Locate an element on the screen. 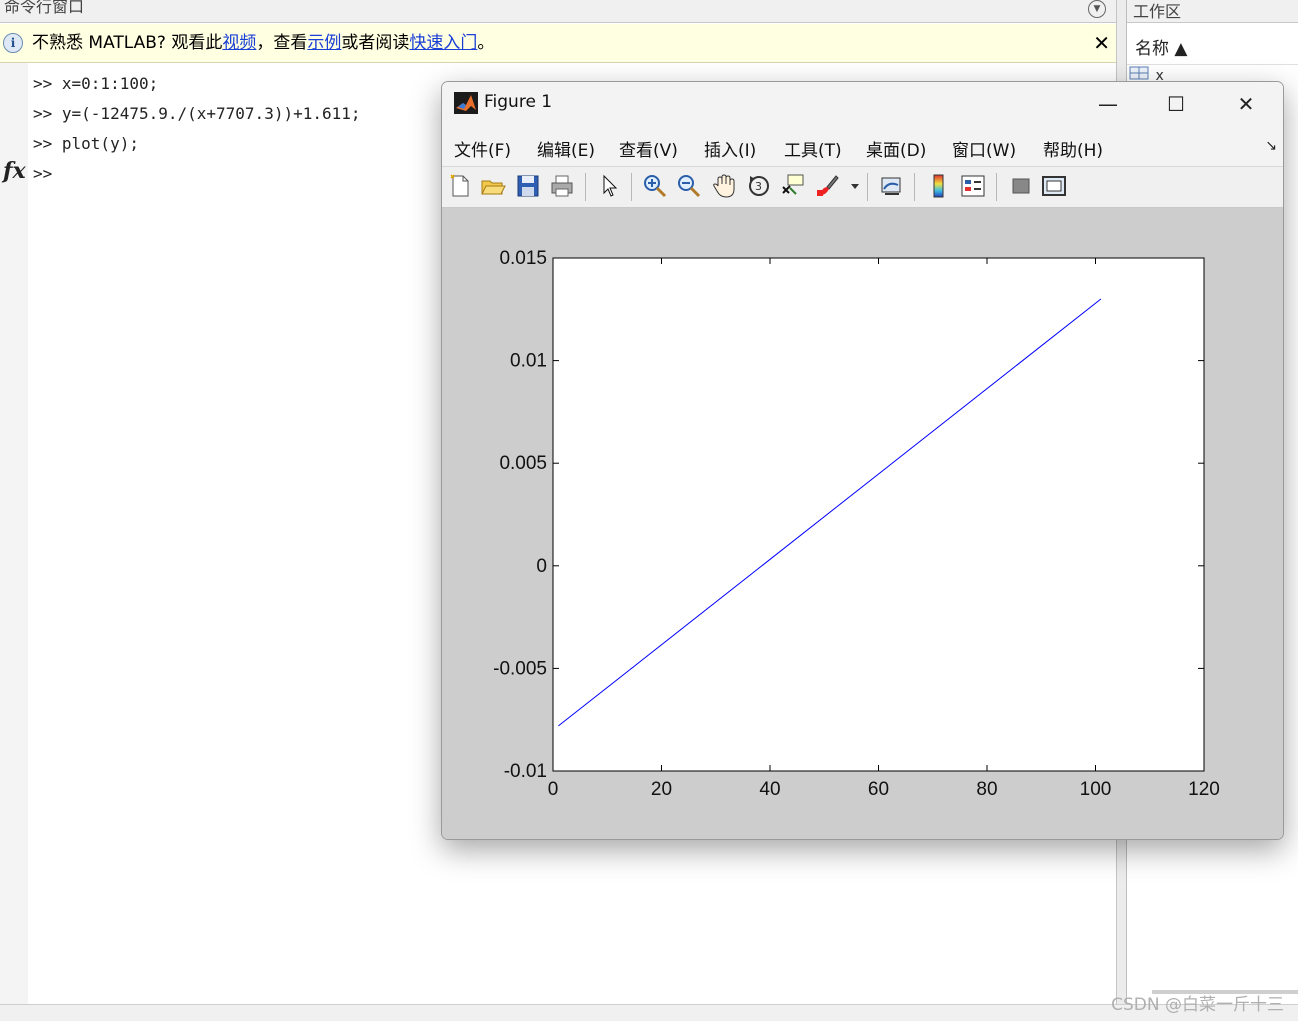 The width and height of the screenshot is (1298, 1021). function-browser-icon: fx is located at coordinates (14, 171).